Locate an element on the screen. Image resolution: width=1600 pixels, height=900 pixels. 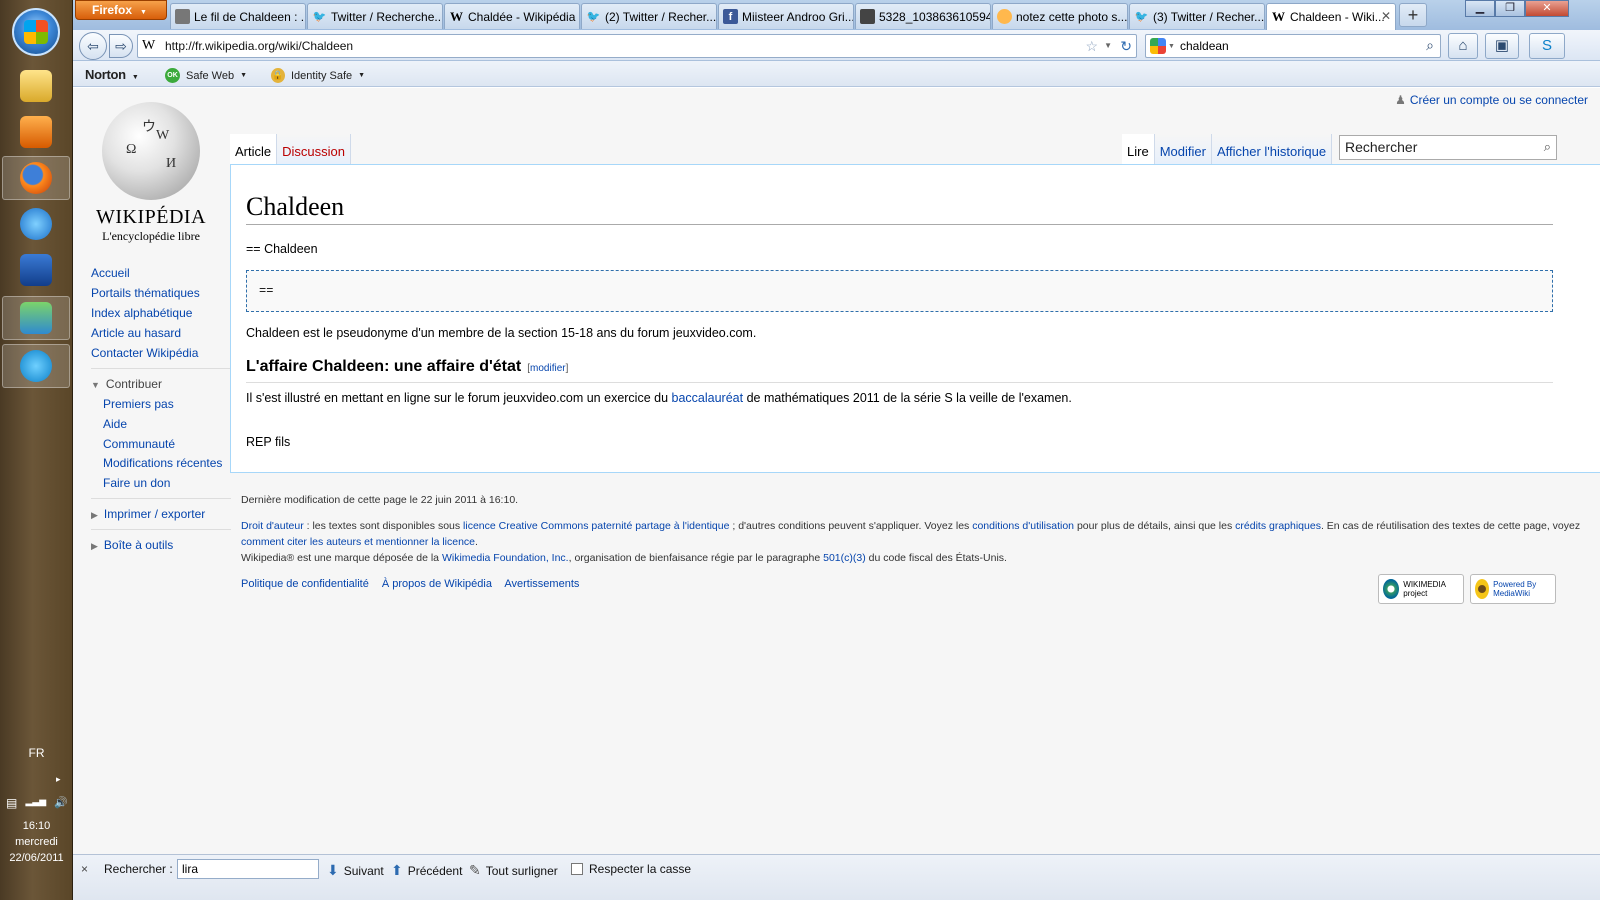
skype-toolbar-button: S is located at coordinates (1547, 46).